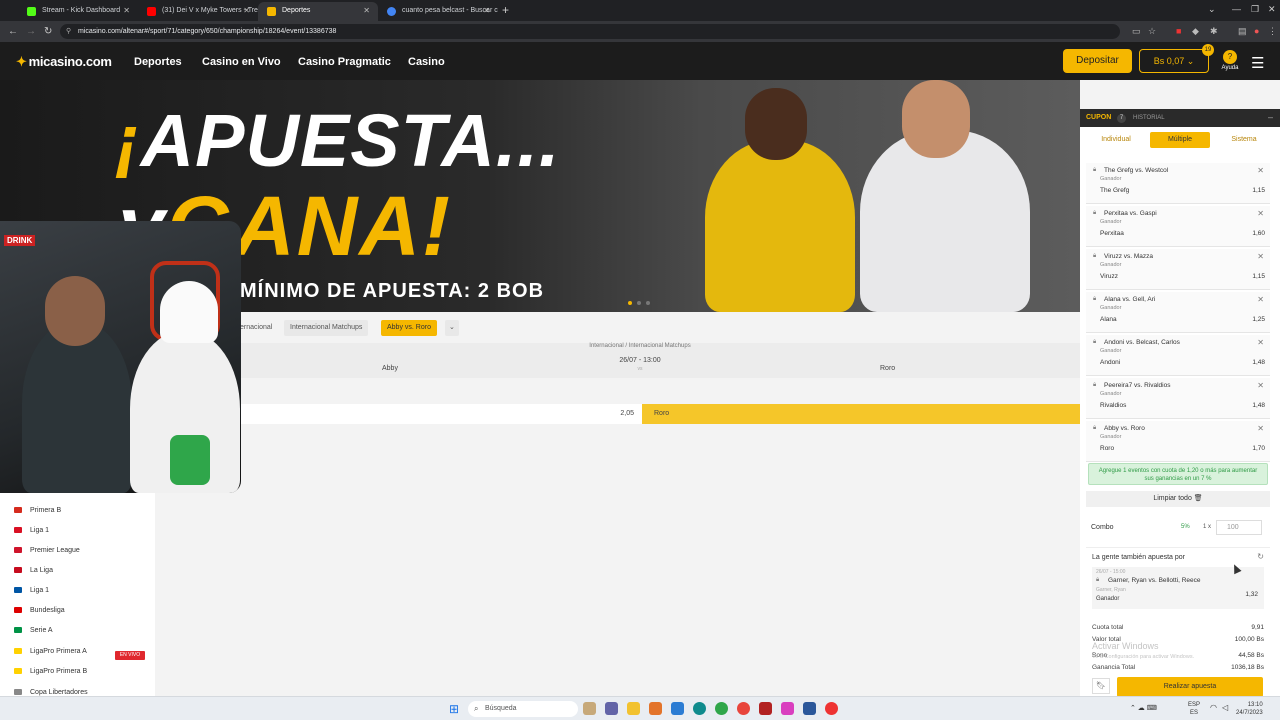 The height and width of the screenshot is (720, 1280). I want to click on home-odd: 2,05, so click(617, 413).